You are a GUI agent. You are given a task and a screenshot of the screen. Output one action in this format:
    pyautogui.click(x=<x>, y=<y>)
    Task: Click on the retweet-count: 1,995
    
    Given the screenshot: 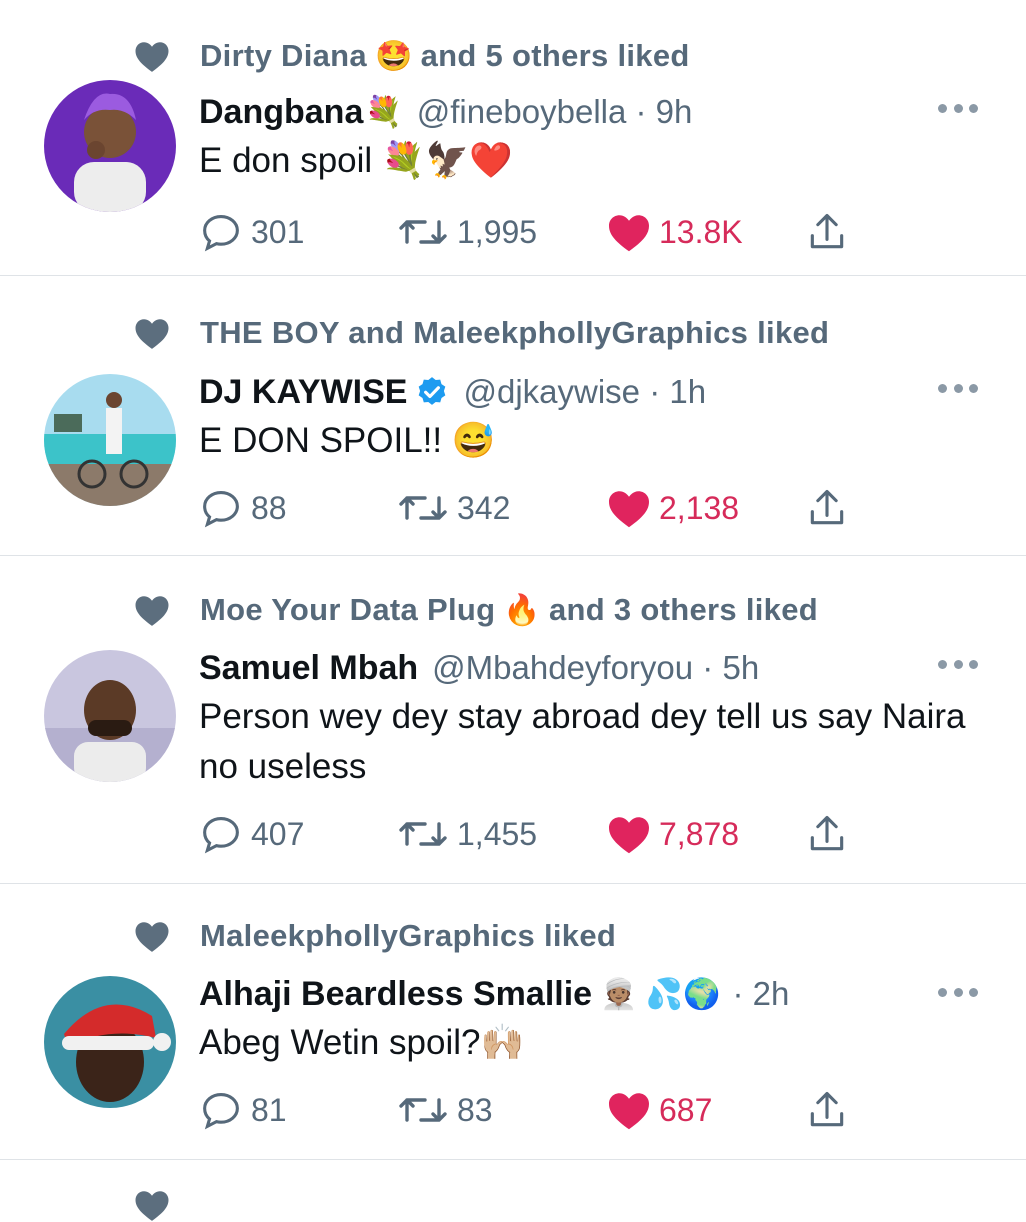 What is the action you would take?
    pyautogui.click(x=497, y=231)
    